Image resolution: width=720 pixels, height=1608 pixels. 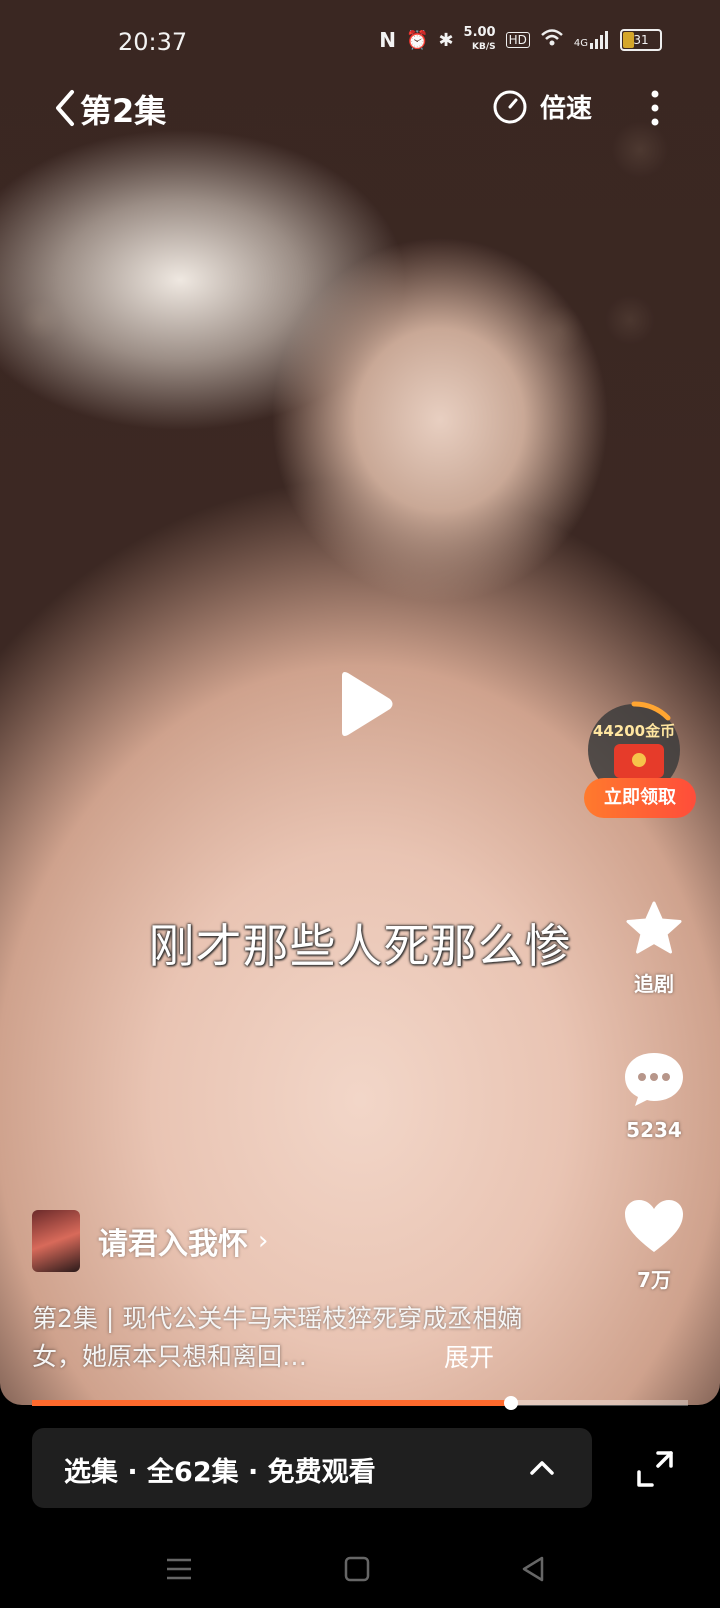 I want to click on alarm-icon: ⏰, so click(x=417, y=40).